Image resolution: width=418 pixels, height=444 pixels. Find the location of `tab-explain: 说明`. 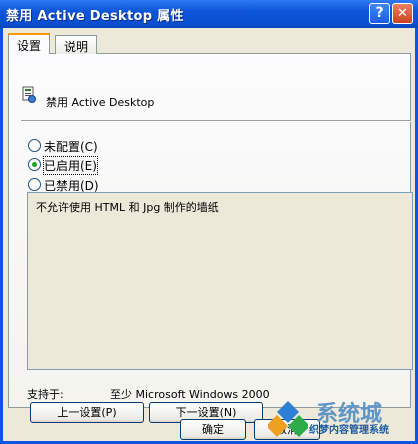

tab-explain: 说明 is located at coordinates (76, 44).